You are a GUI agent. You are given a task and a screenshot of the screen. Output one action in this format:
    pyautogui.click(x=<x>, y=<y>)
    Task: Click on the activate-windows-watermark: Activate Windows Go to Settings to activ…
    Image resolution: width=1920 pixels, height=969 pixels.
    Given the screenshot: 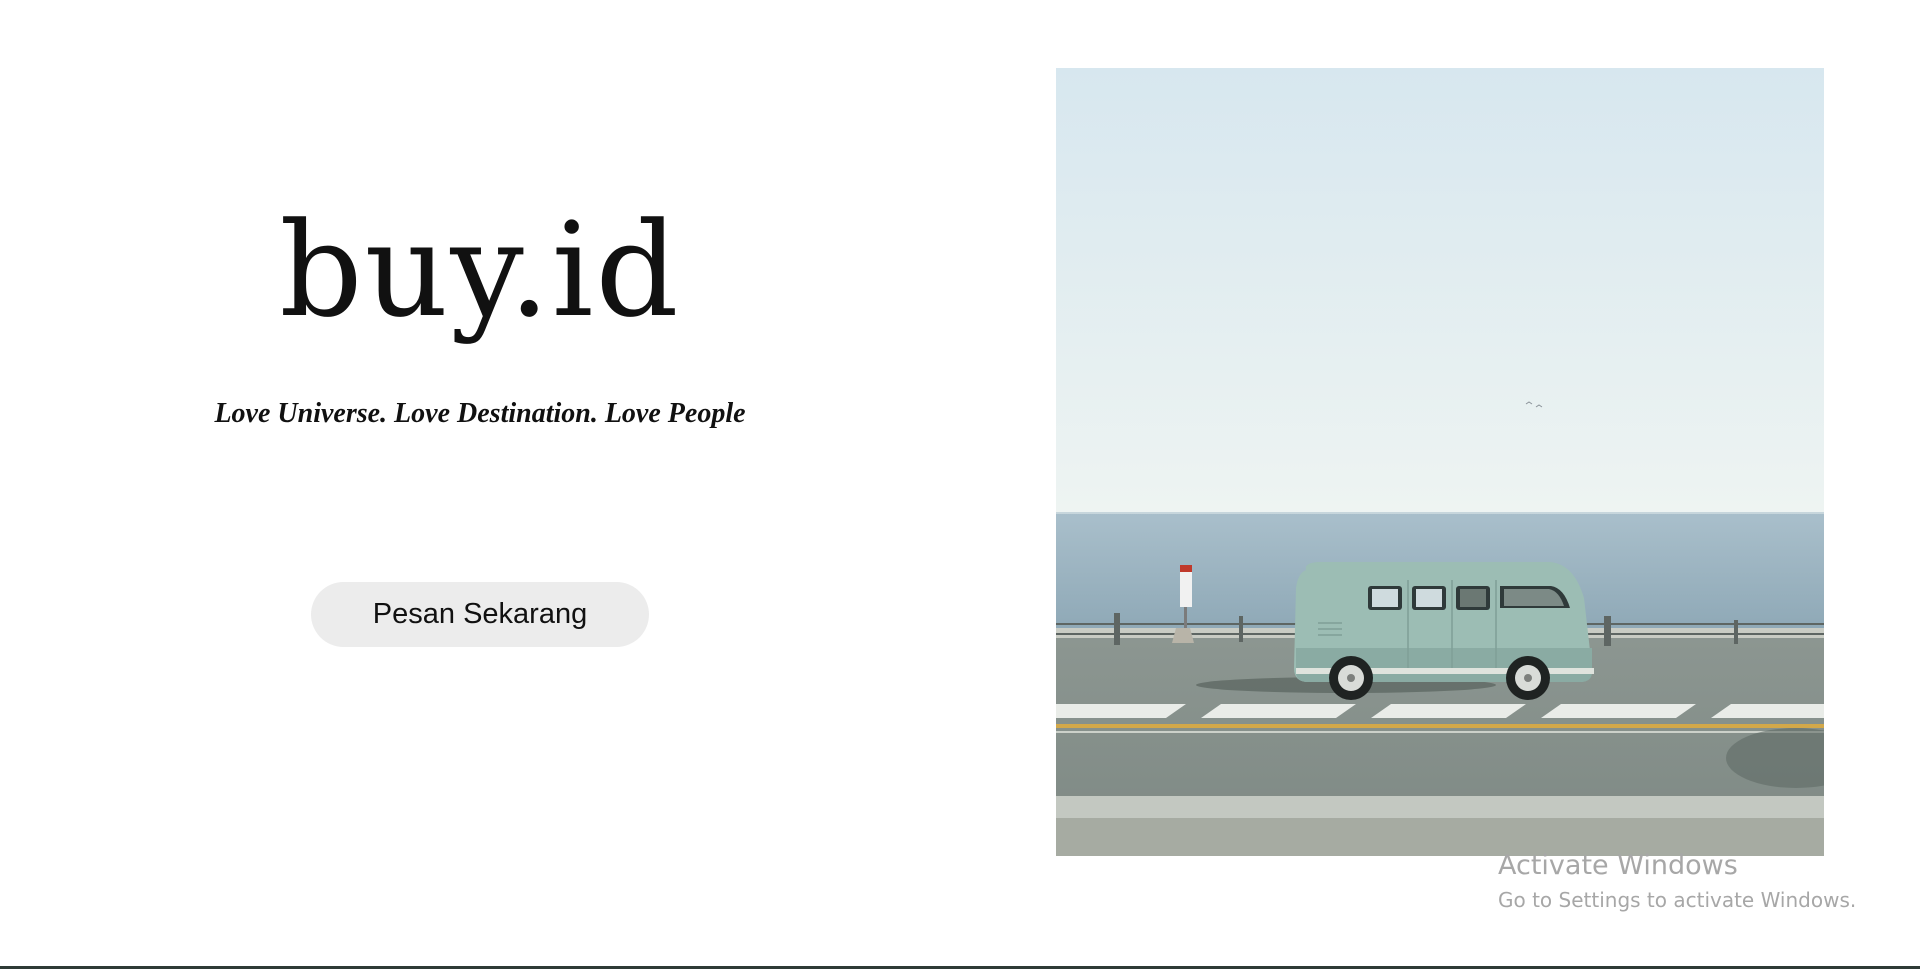 What is the action you would take?
    pyautogui.click(x=1677, y=882)
    